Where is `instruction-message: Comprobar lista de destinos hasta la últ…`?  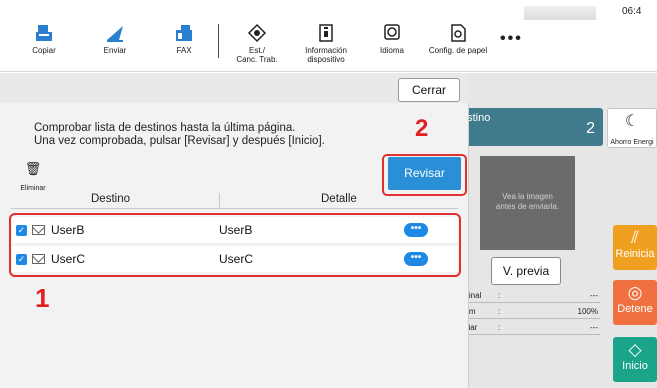
instruction-message: Comprobar lista de destinos hasta la últ… is located at coordinates (179, 134).